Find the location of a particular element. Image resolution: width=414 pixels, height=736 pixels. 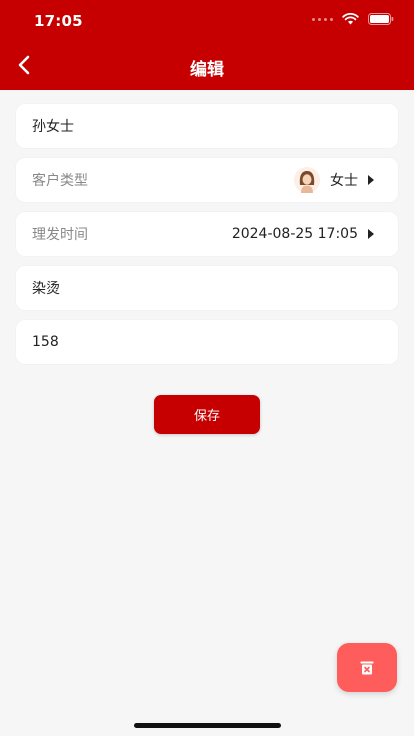

customer-type-selector: 女士 is located at coordinates (346, 180).